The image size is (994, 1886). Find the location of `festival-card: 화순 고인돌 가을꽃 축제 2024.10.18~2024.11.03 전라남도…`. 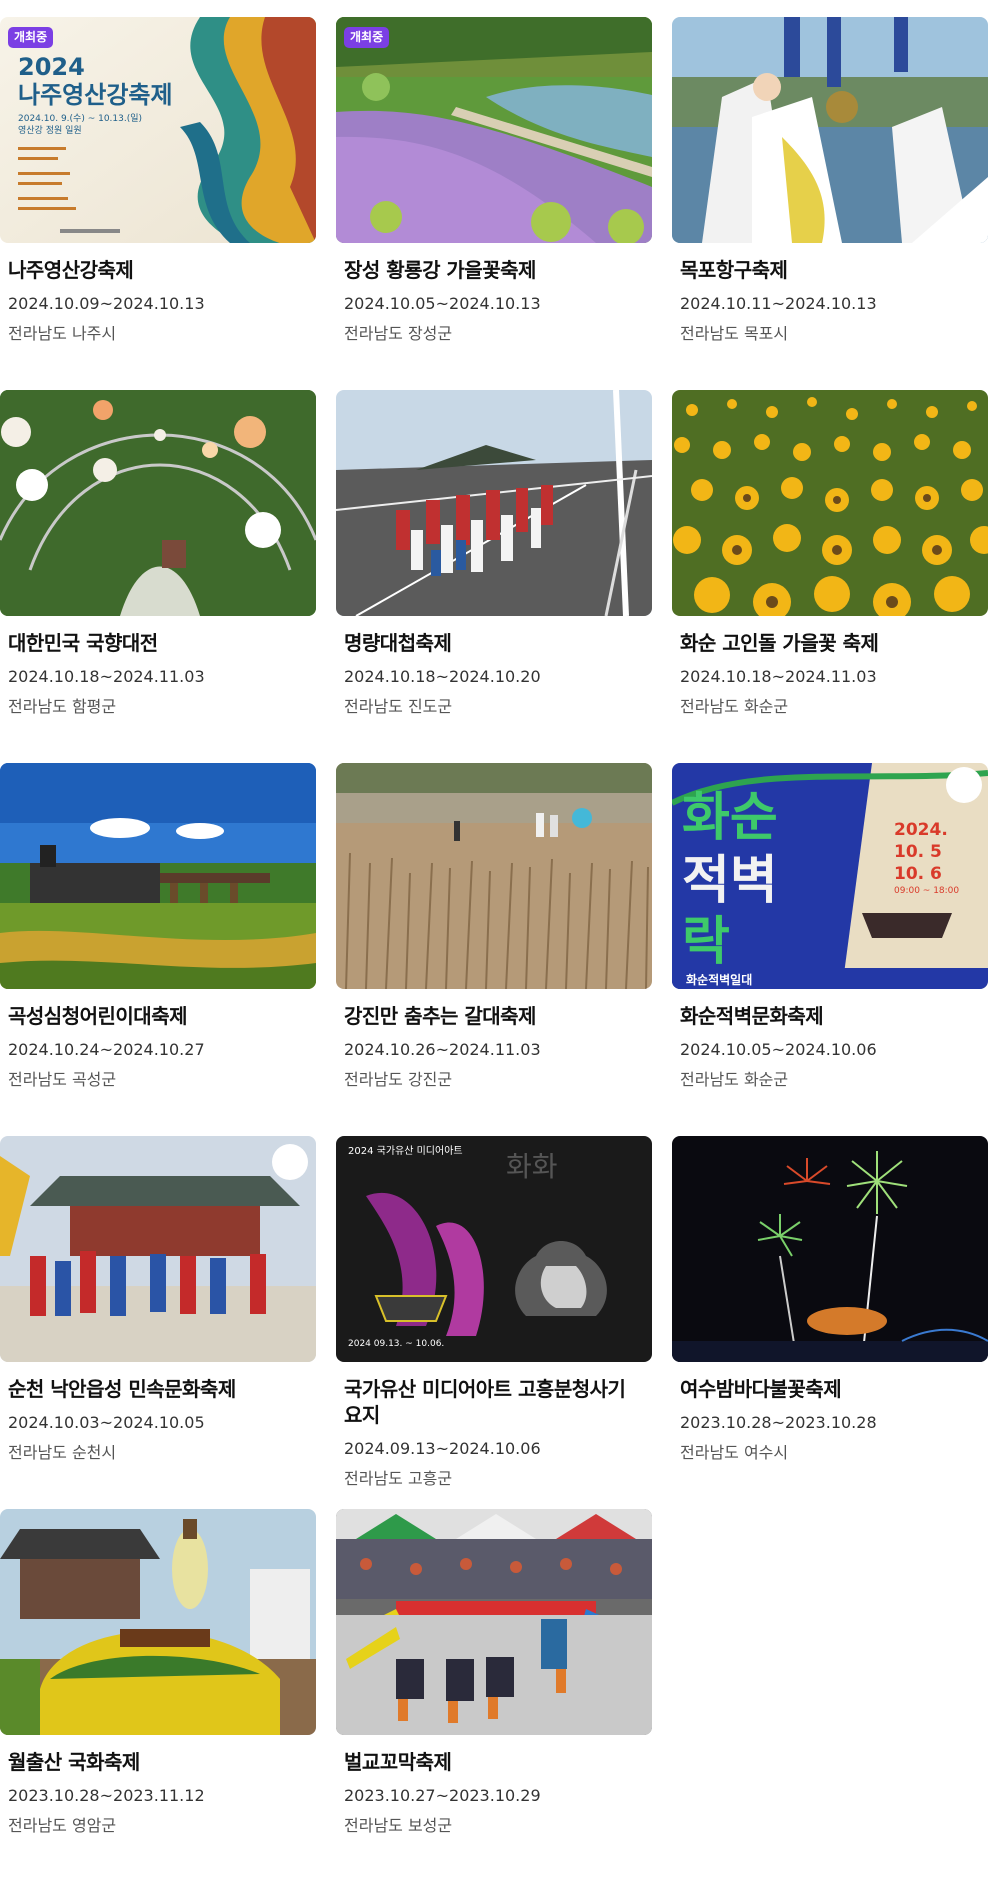

festival-card: 화순 고인돌 가을꽃 축제 2024.10.18~2024.11.03 전라남도… is located at coordinates (830, 553).